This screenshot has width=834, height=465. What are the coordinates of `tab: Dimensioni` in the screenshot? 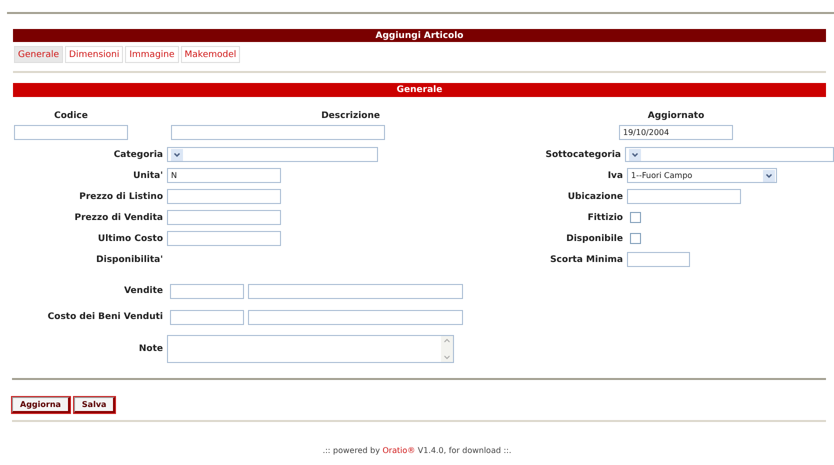 It's located at (94, 54).